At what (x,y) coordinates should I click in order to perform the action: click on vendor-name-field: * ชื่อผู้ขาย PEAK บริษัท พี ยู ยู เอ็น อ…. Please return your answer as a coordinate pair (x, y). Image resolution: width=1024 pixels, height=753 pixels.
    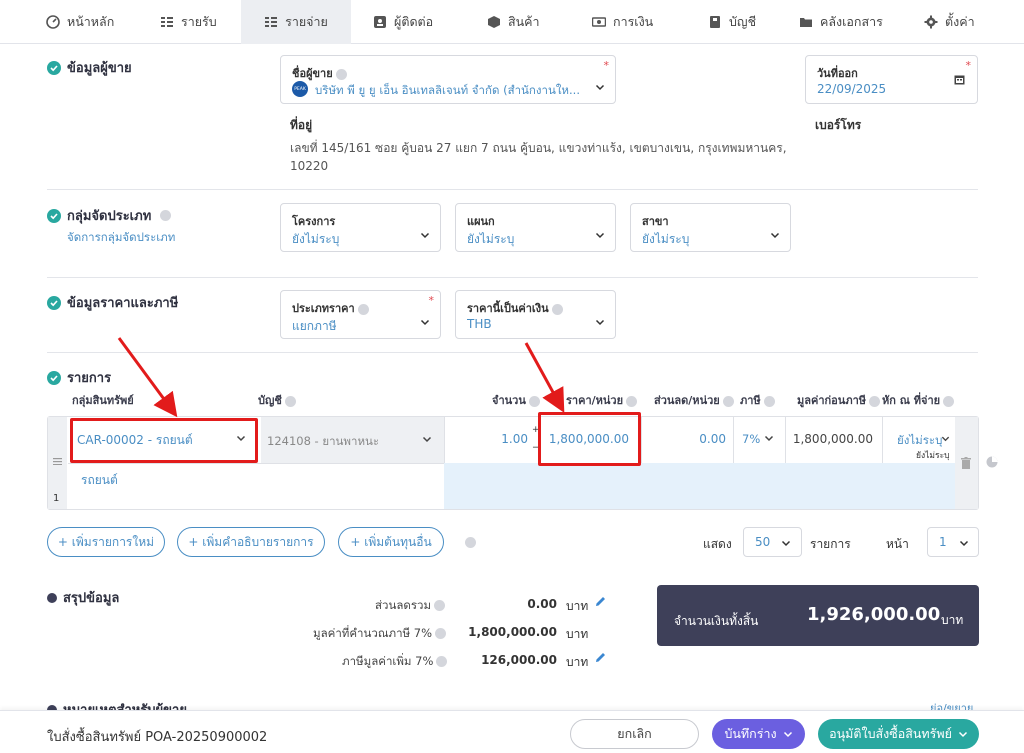
    Looking at the image, I should click on (448, 79).